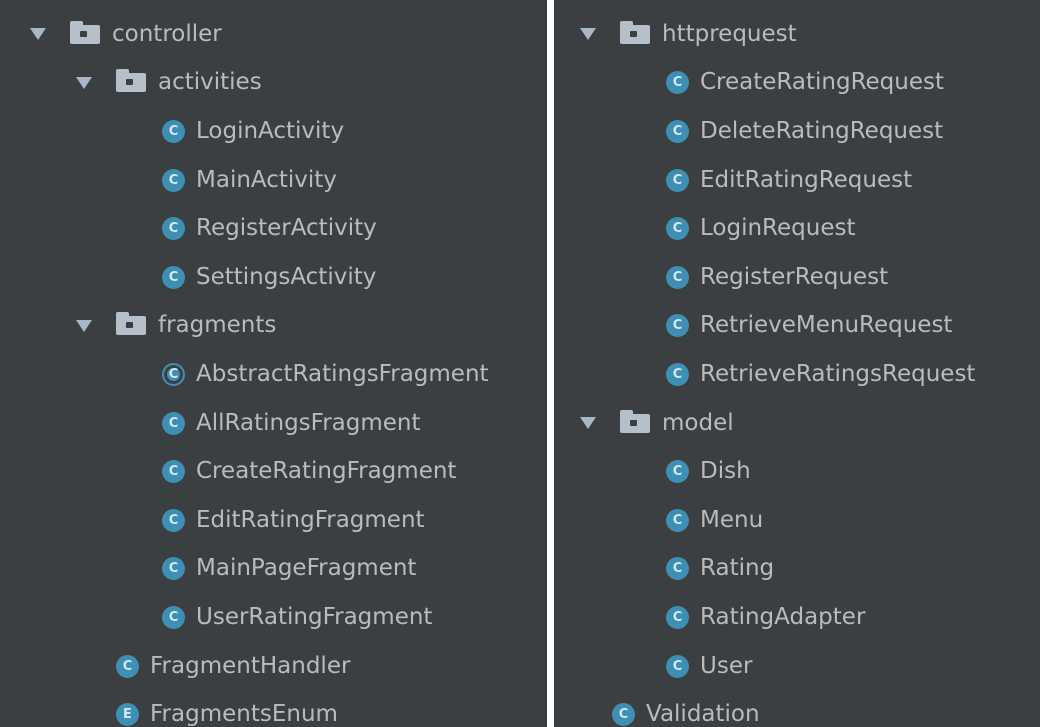 The height and width of the screenshot is (727, 1040). I want to click on tree-class-node: C RetrieveRatingsRequest, so click(797, 374).